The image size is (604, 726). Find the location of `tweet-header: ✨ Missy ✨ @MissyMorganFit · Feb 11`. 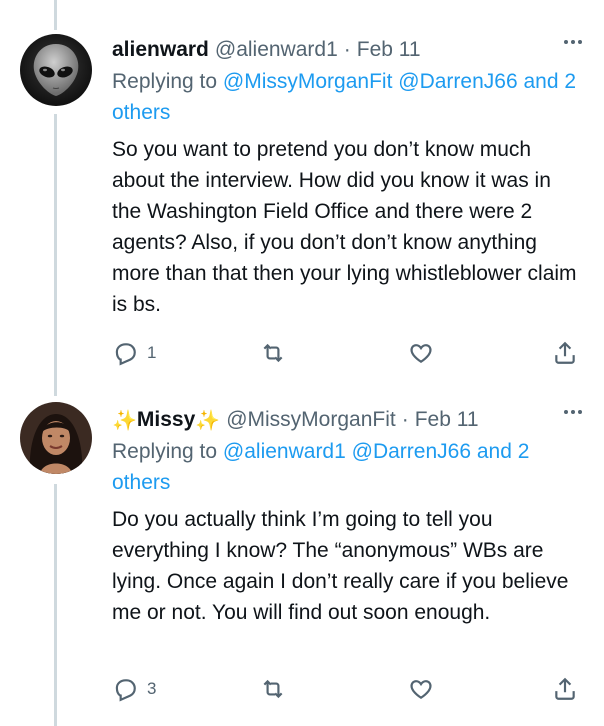

tweet-header: ✨ Missy ✨ @MissyMorganFit · Feb 11 is located at coordinates (347, 420).